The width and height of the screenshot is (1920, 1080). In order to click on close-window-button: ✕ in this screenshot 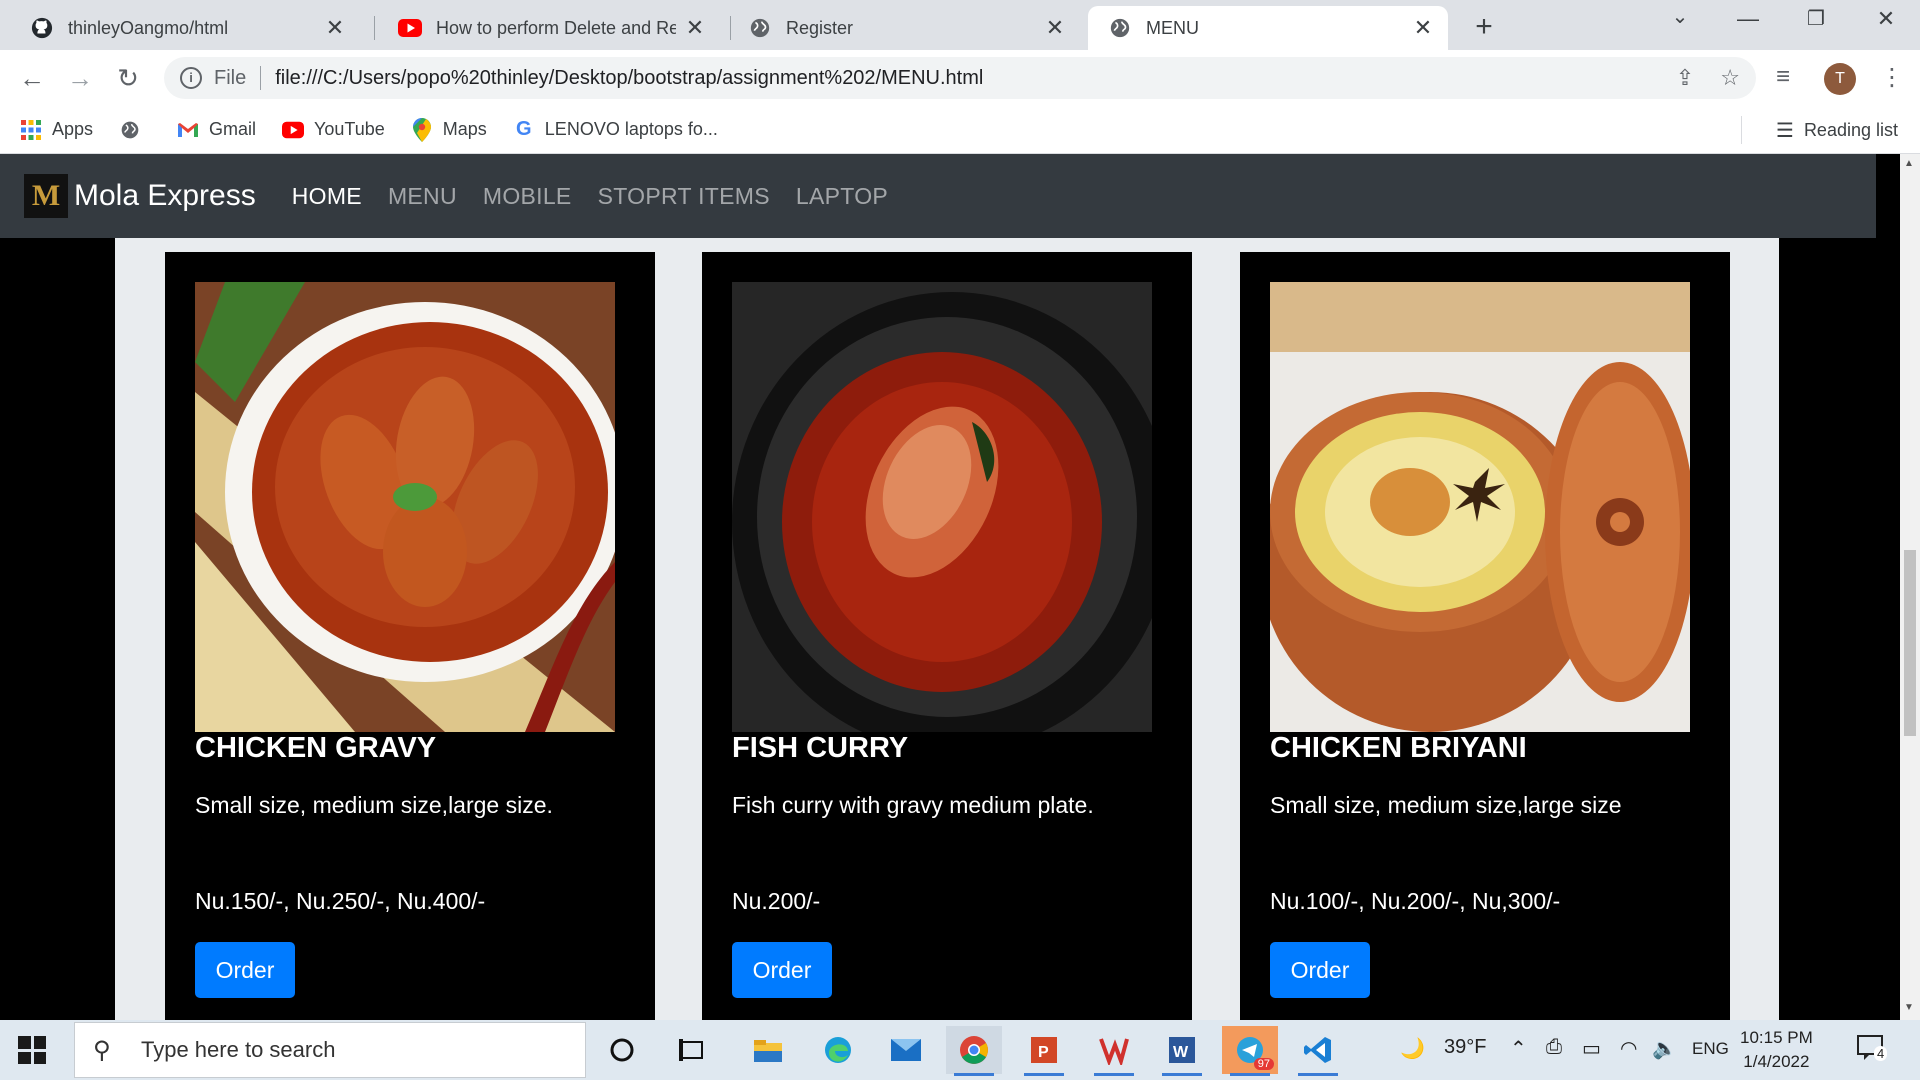, I will do `click(1886, 19)`.